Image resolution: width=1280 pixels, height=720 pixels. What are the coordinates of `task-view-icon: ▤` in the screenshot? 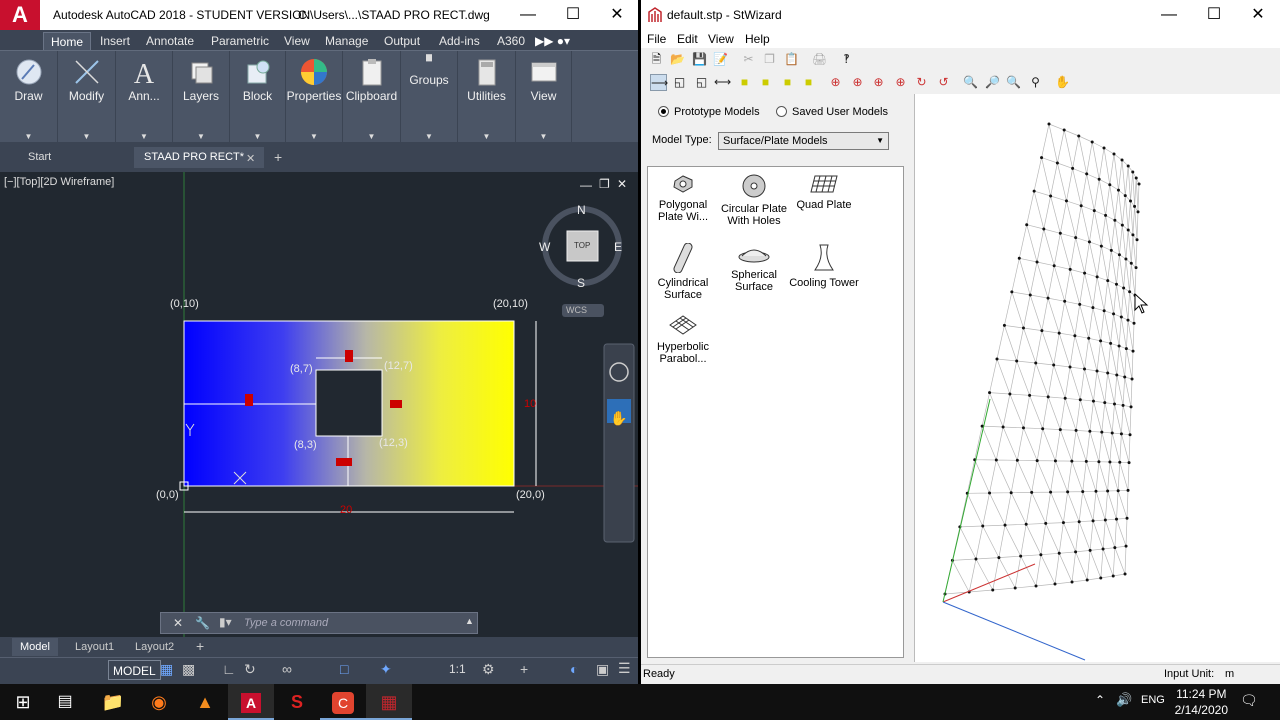 It's located at (65, 702).